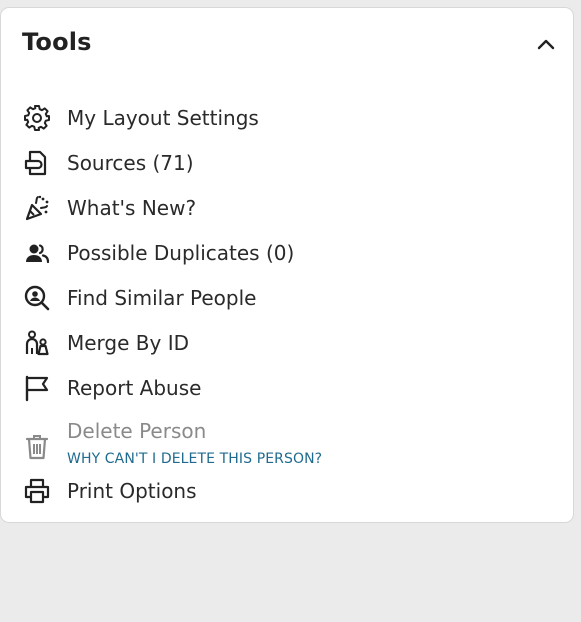 This screenshot has height=622, width=581. What do you see at coordinates (291, 208) in the screenshot?
I see `tool-whats-new: What's New?` at bounding box center [291, 208].